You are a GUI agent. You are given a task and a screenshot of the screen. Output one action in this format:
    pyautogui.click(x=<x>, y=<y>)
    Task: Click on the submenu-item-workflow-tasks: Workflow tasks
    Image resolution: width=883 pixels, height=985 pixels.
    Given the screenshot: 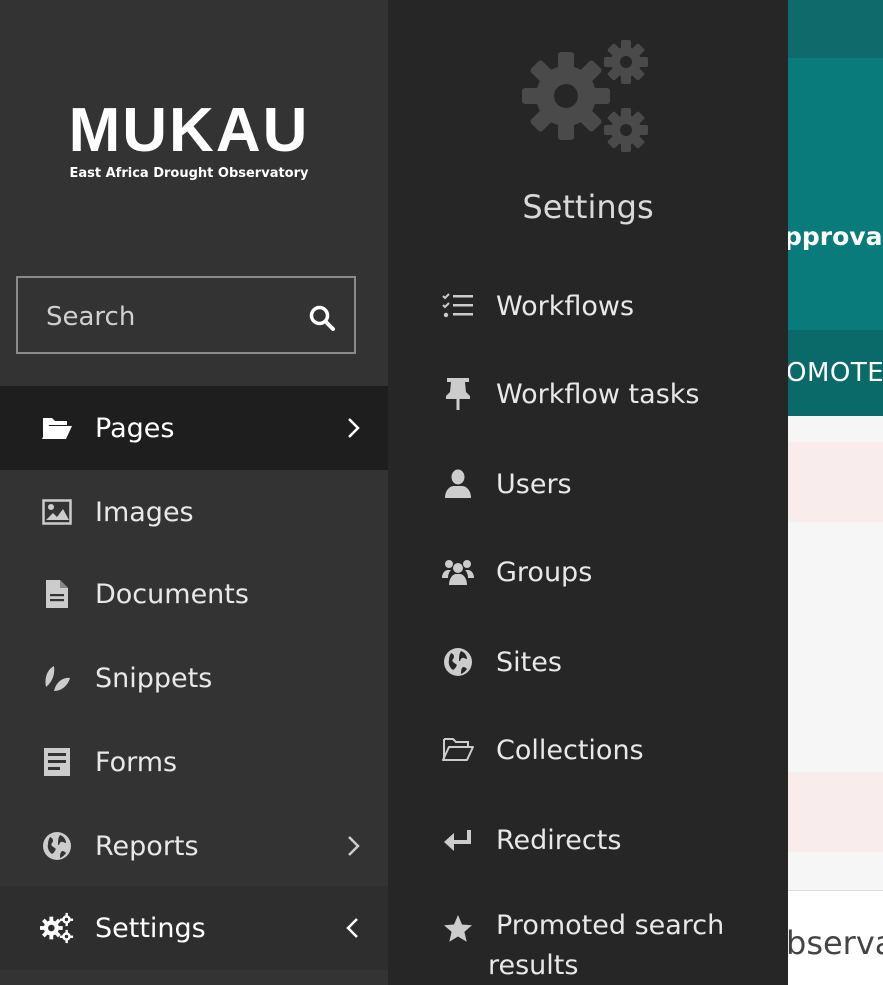 What is the action you would take?
    pyautogui.click(x=588, y=394)
    